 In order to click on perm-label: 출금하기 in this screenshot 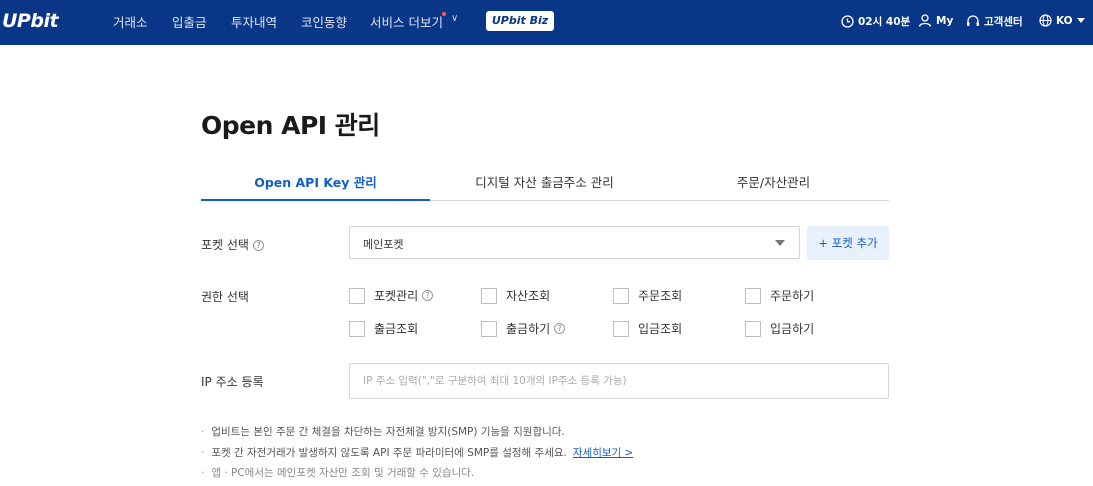, I will do `click(528, 329)`.